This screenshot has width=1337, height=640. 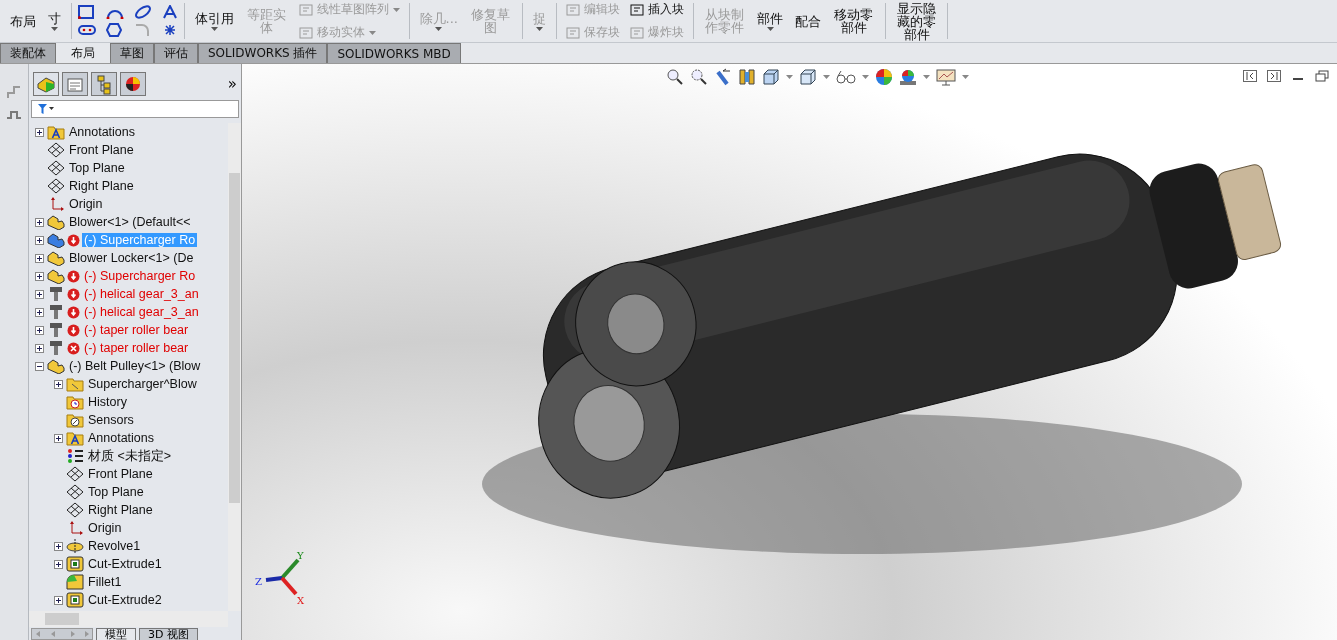 I want to click on filter-field, so click(x=135, y=109).